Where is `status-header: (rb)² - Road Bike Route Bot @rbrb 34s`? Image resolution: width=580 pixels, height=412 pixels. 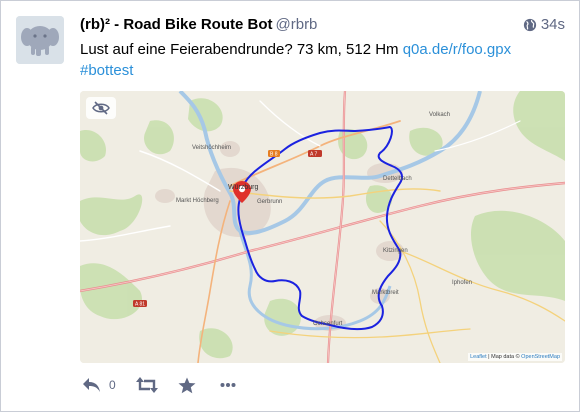
status-header: (rb)² - Road Bike Route Bot @rbrb 34s is located at coordinates (322, 26).